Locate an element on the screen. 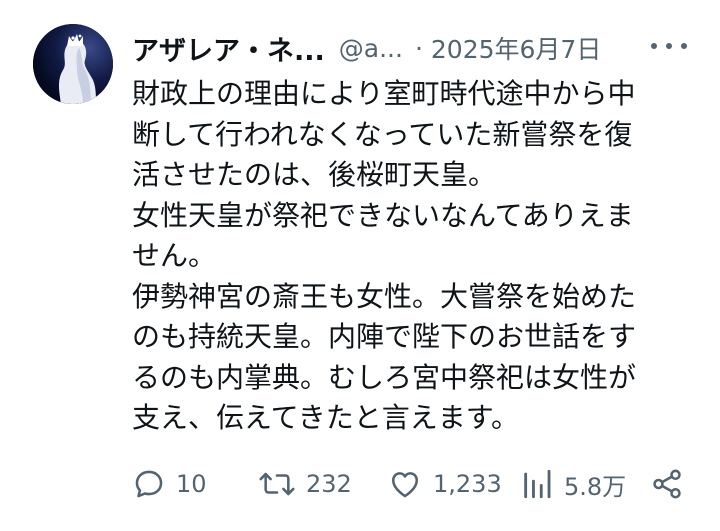 The image size is (720, 531). share-icon is located at coordinates (667, 484).